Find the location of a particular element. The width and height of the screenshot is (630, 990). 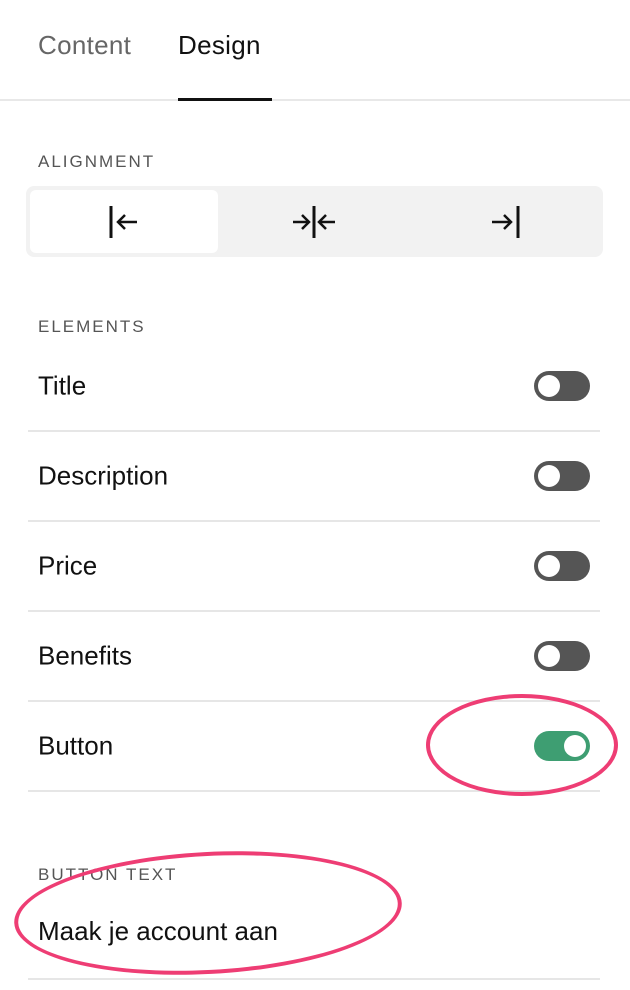

element-label: Price is located at coordinates (68, 565).